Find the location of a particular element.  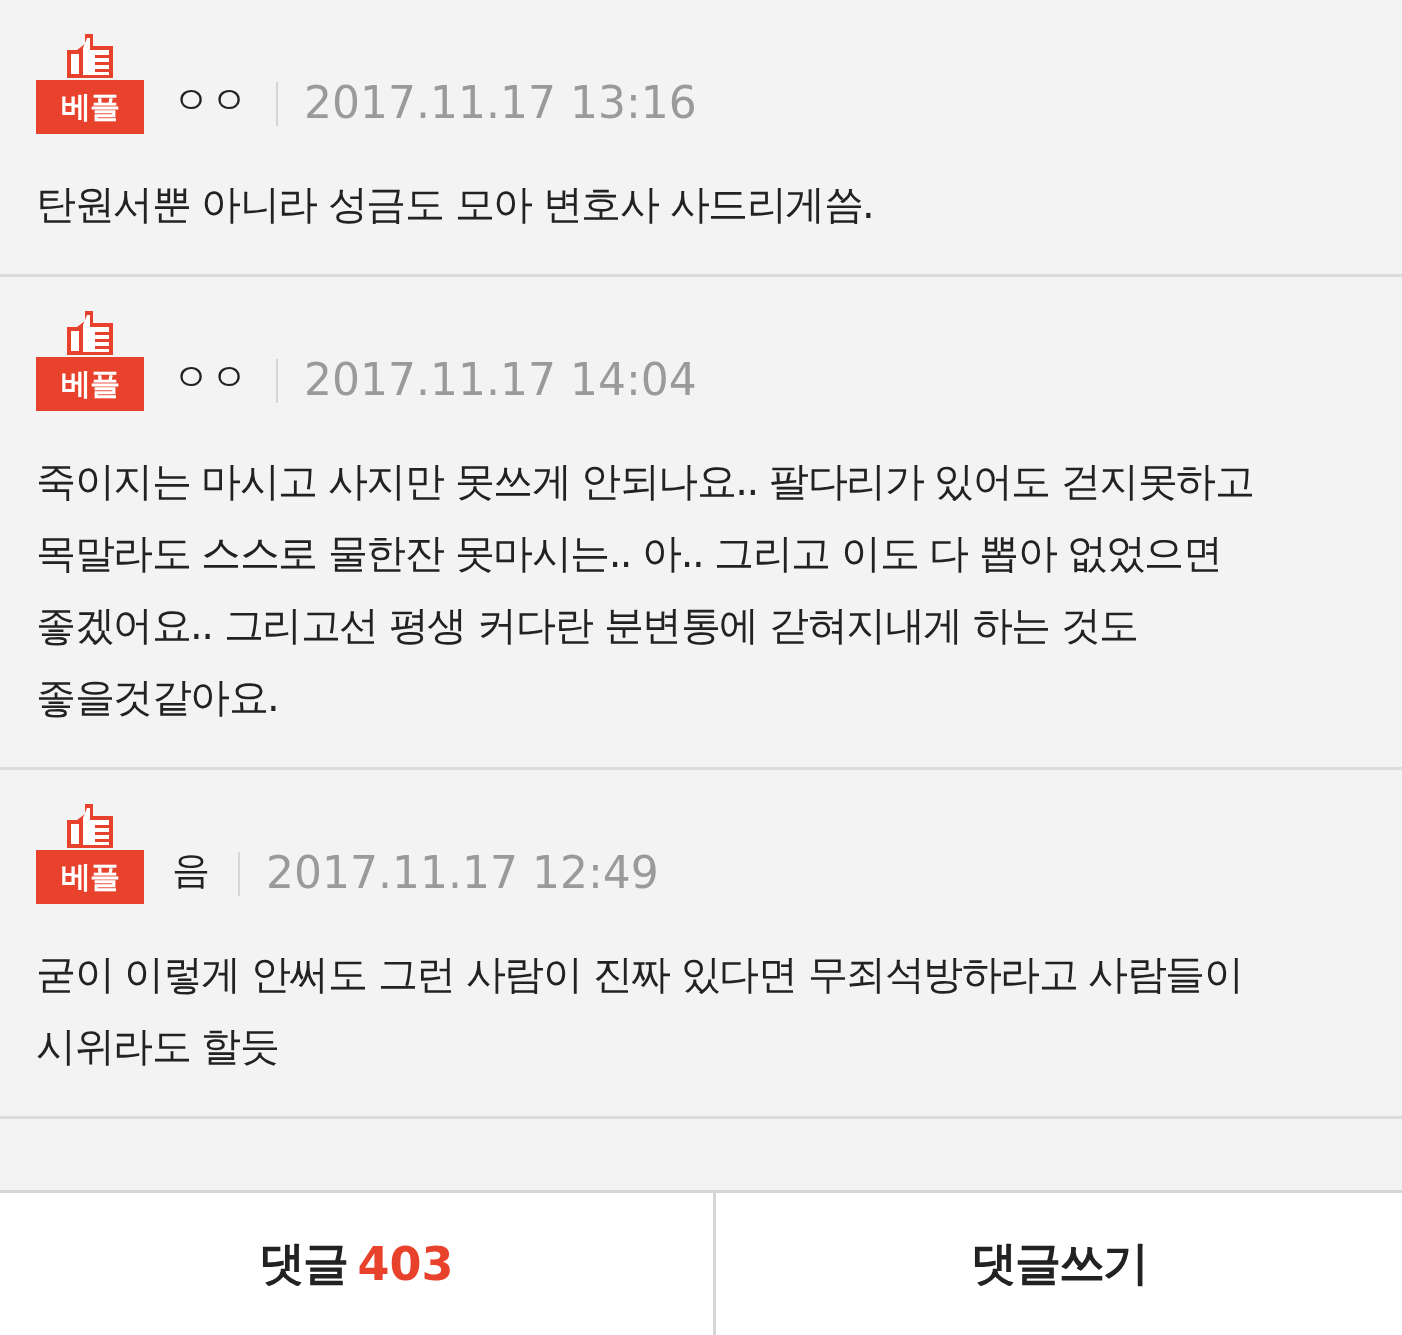

comment-date: 2017.11.17 14:04 is located at coordinates (500, 380).